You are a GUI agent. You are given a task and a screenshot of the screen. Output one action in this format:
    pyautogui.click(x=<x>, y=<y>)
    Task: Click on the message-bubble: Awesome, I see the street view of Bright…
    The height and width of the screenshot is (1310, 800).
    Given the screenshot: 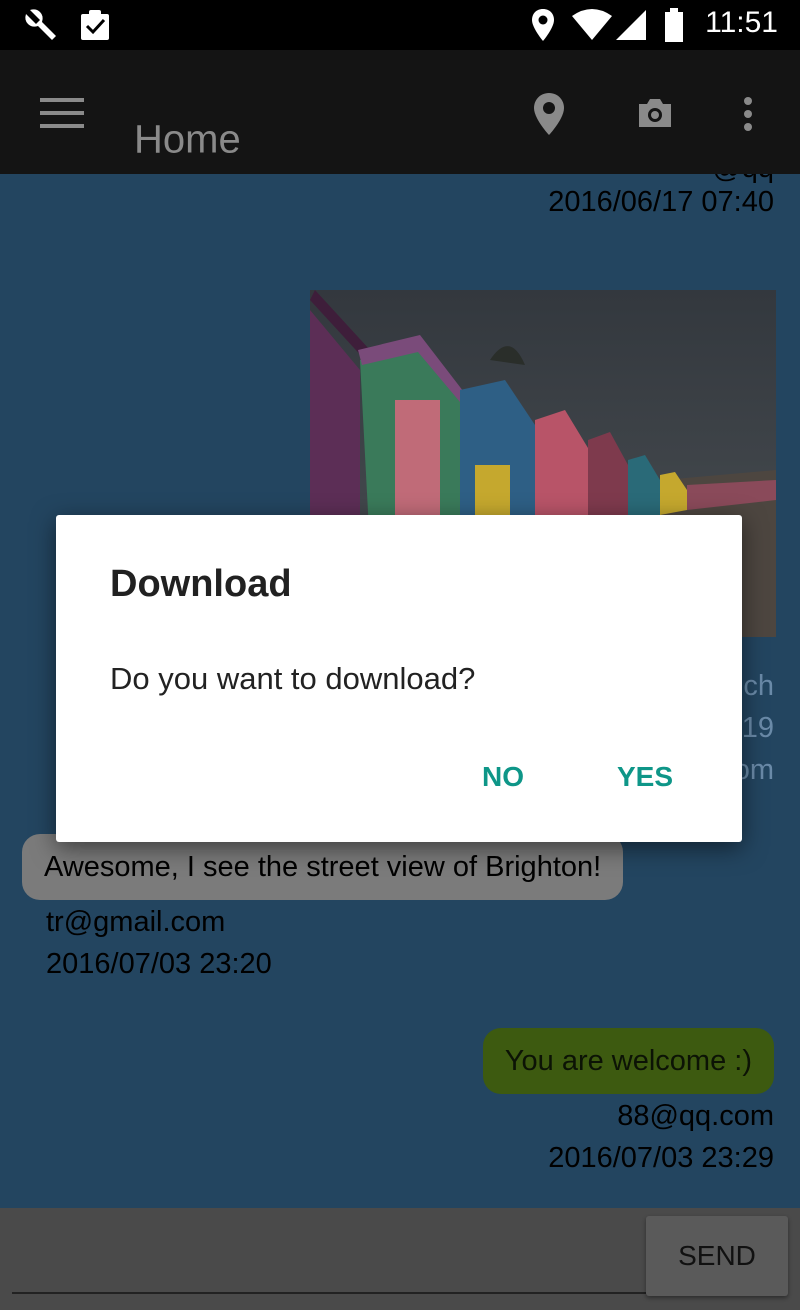 What is the action you would take?
    pyautogui.click(x=323, y=867)
    